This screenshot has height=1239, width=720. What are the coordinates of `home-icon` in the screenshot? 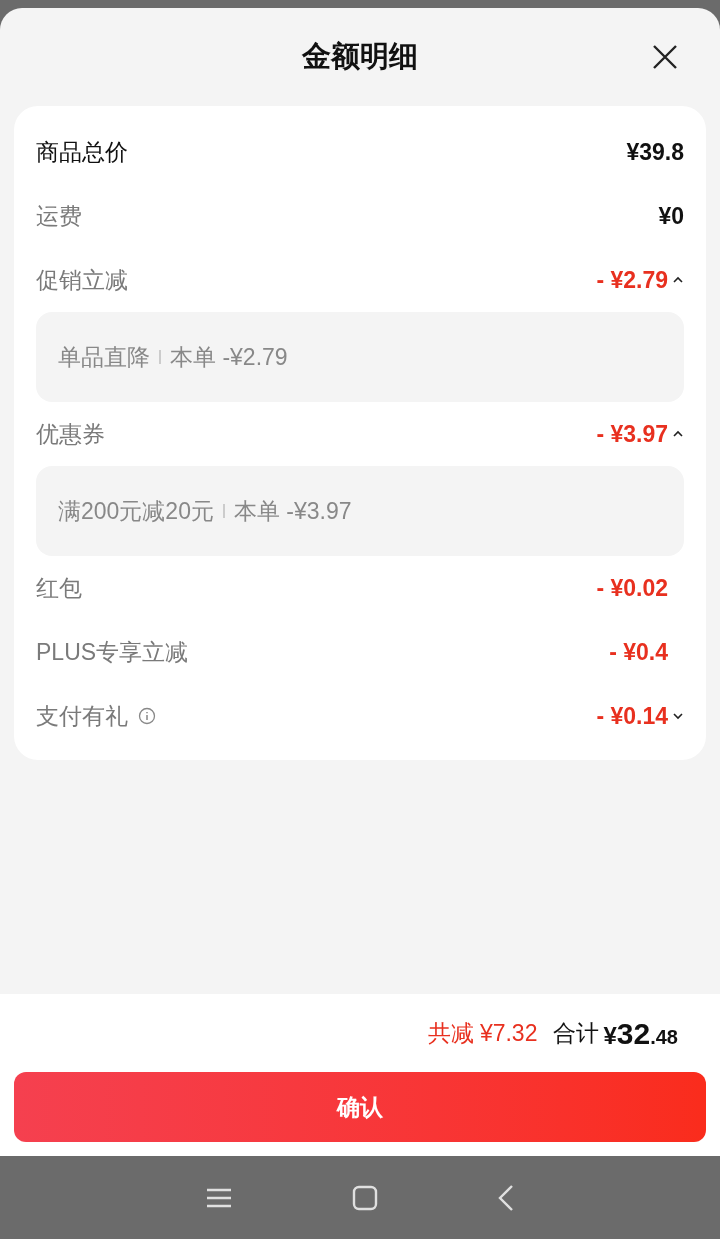 It's located at (365, 1197).